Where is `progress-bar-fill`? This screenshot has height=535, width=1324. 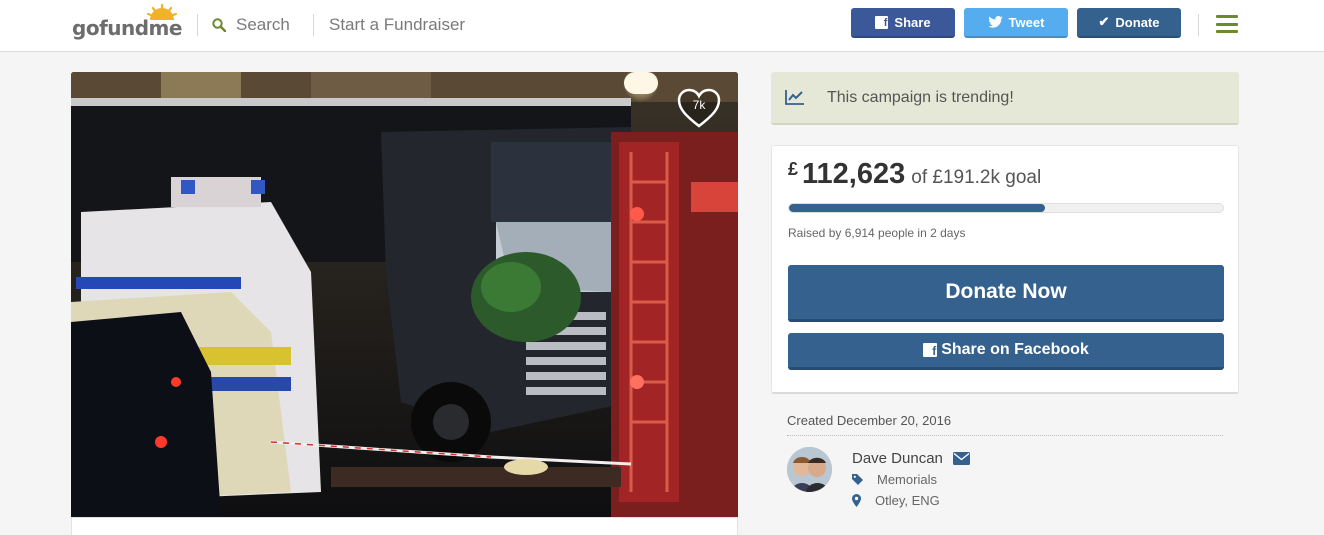
progress-bar-fill is located at coordinates (917, 208).